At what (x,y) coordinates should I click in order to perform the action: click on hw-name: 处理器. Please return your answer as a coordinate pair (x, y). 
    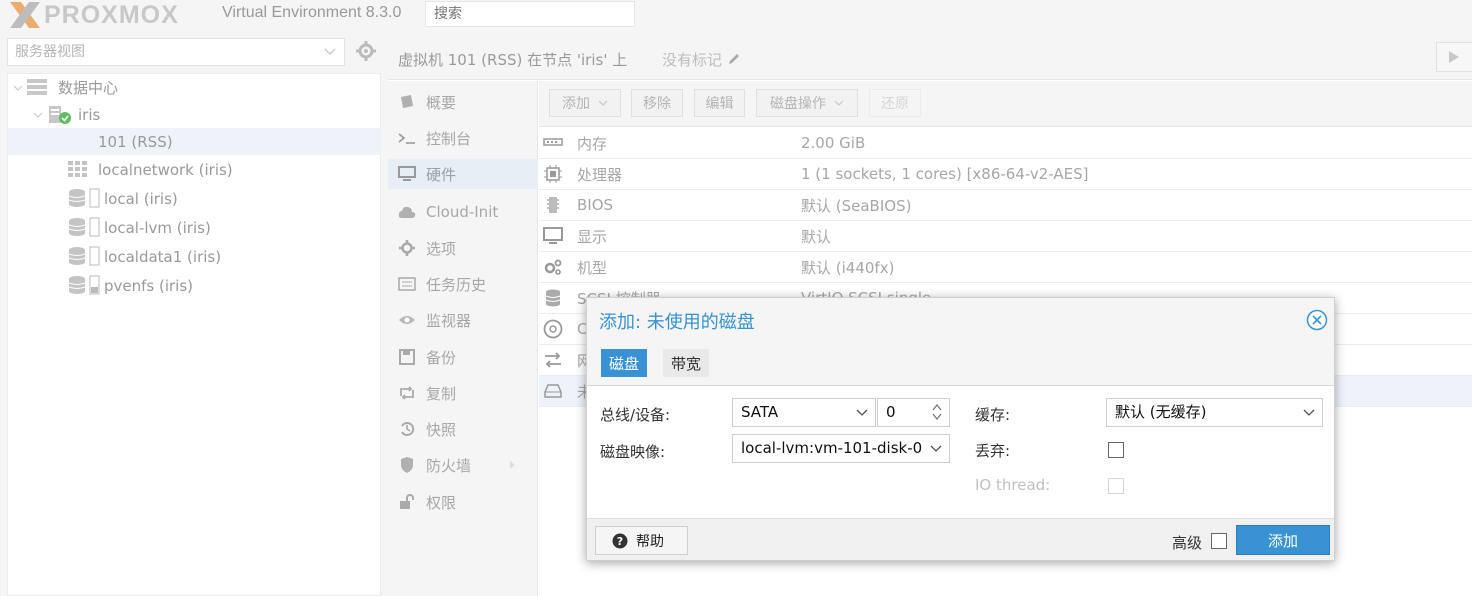
    Looking at the image, I should click on (600, 174).